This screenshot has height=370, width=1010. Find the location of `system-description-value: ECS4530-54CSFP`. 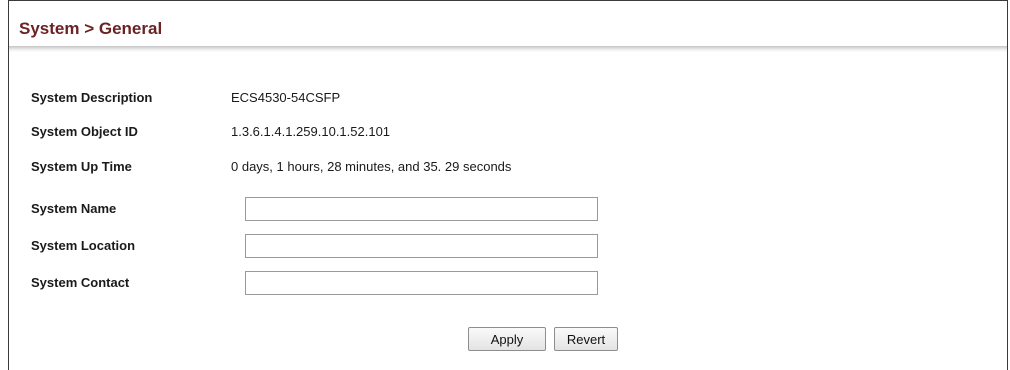

system-description-value: ECS4530-54CSFP is located at coordinates (286, 97).